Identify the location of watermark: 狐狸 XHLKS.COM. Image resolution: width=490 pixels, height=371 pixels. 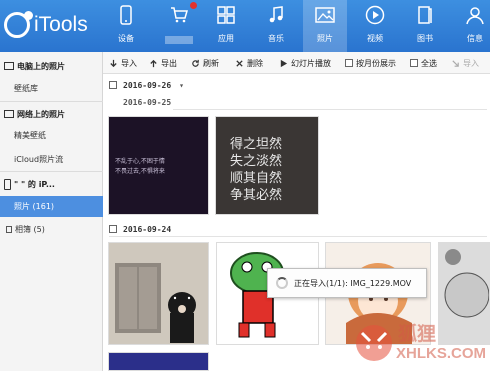
(421, 343).